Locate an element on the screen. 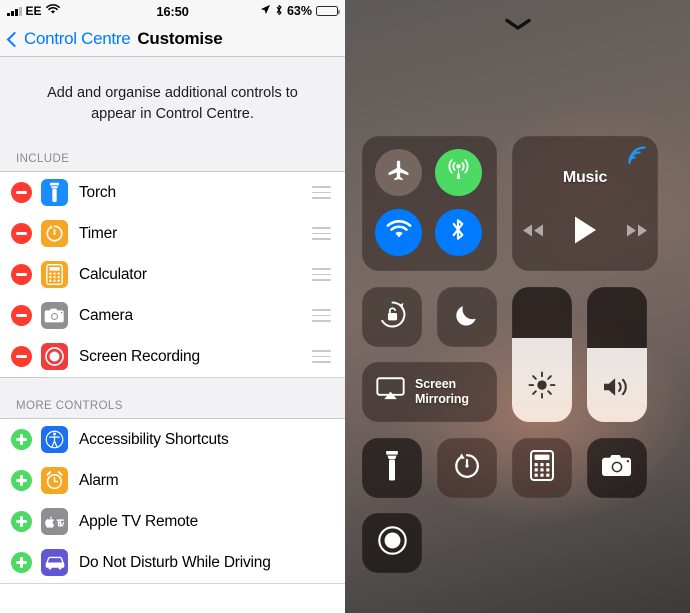 The height and width of the screenshot is (613, 690). list-item-label: Alarm is located at coordinates (99, 480).